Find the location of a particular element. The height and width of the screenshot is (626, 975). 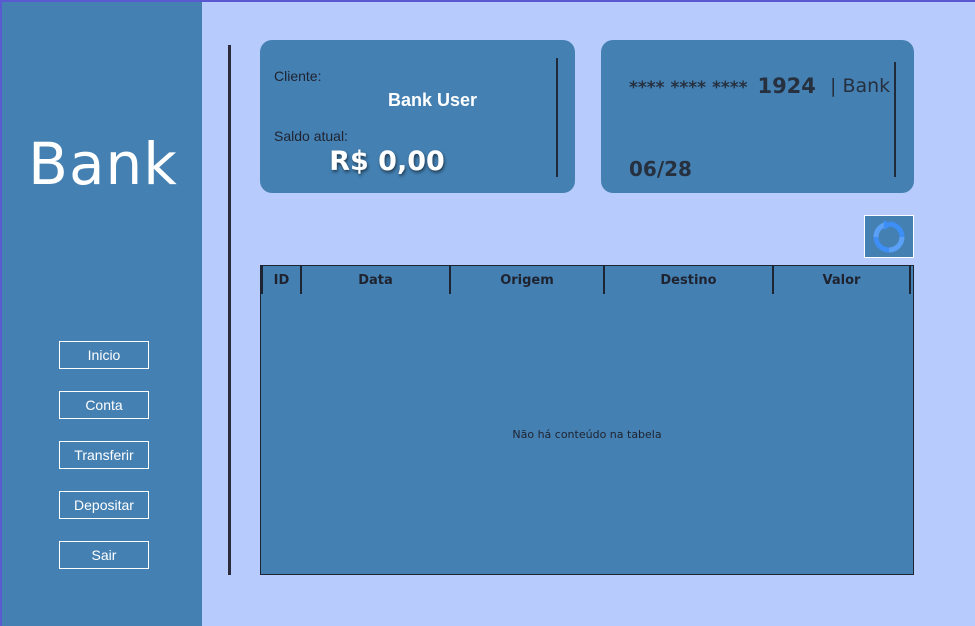

nav-sair-button: Sair is located at coordinates (104, 555).